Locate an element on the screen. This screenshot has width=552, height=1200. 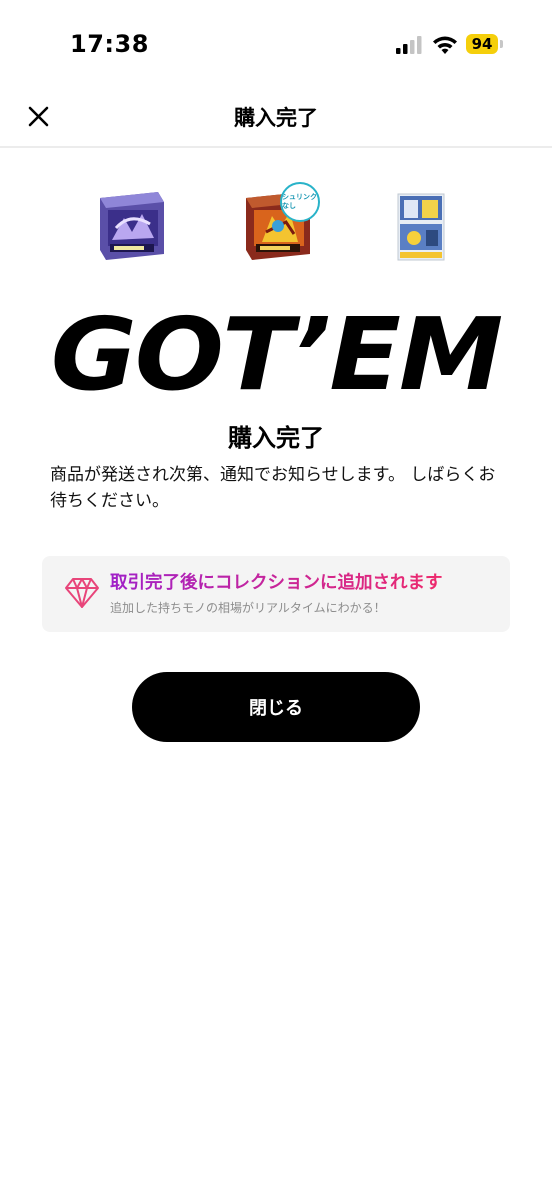
battery-level: 94 is located at coordinates (482, 44).